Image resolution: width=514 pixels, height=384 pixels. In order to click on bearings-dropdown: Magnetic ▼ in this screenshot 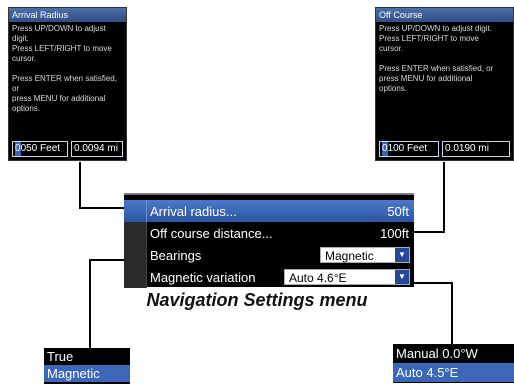, I will do `click(365, 255)`.